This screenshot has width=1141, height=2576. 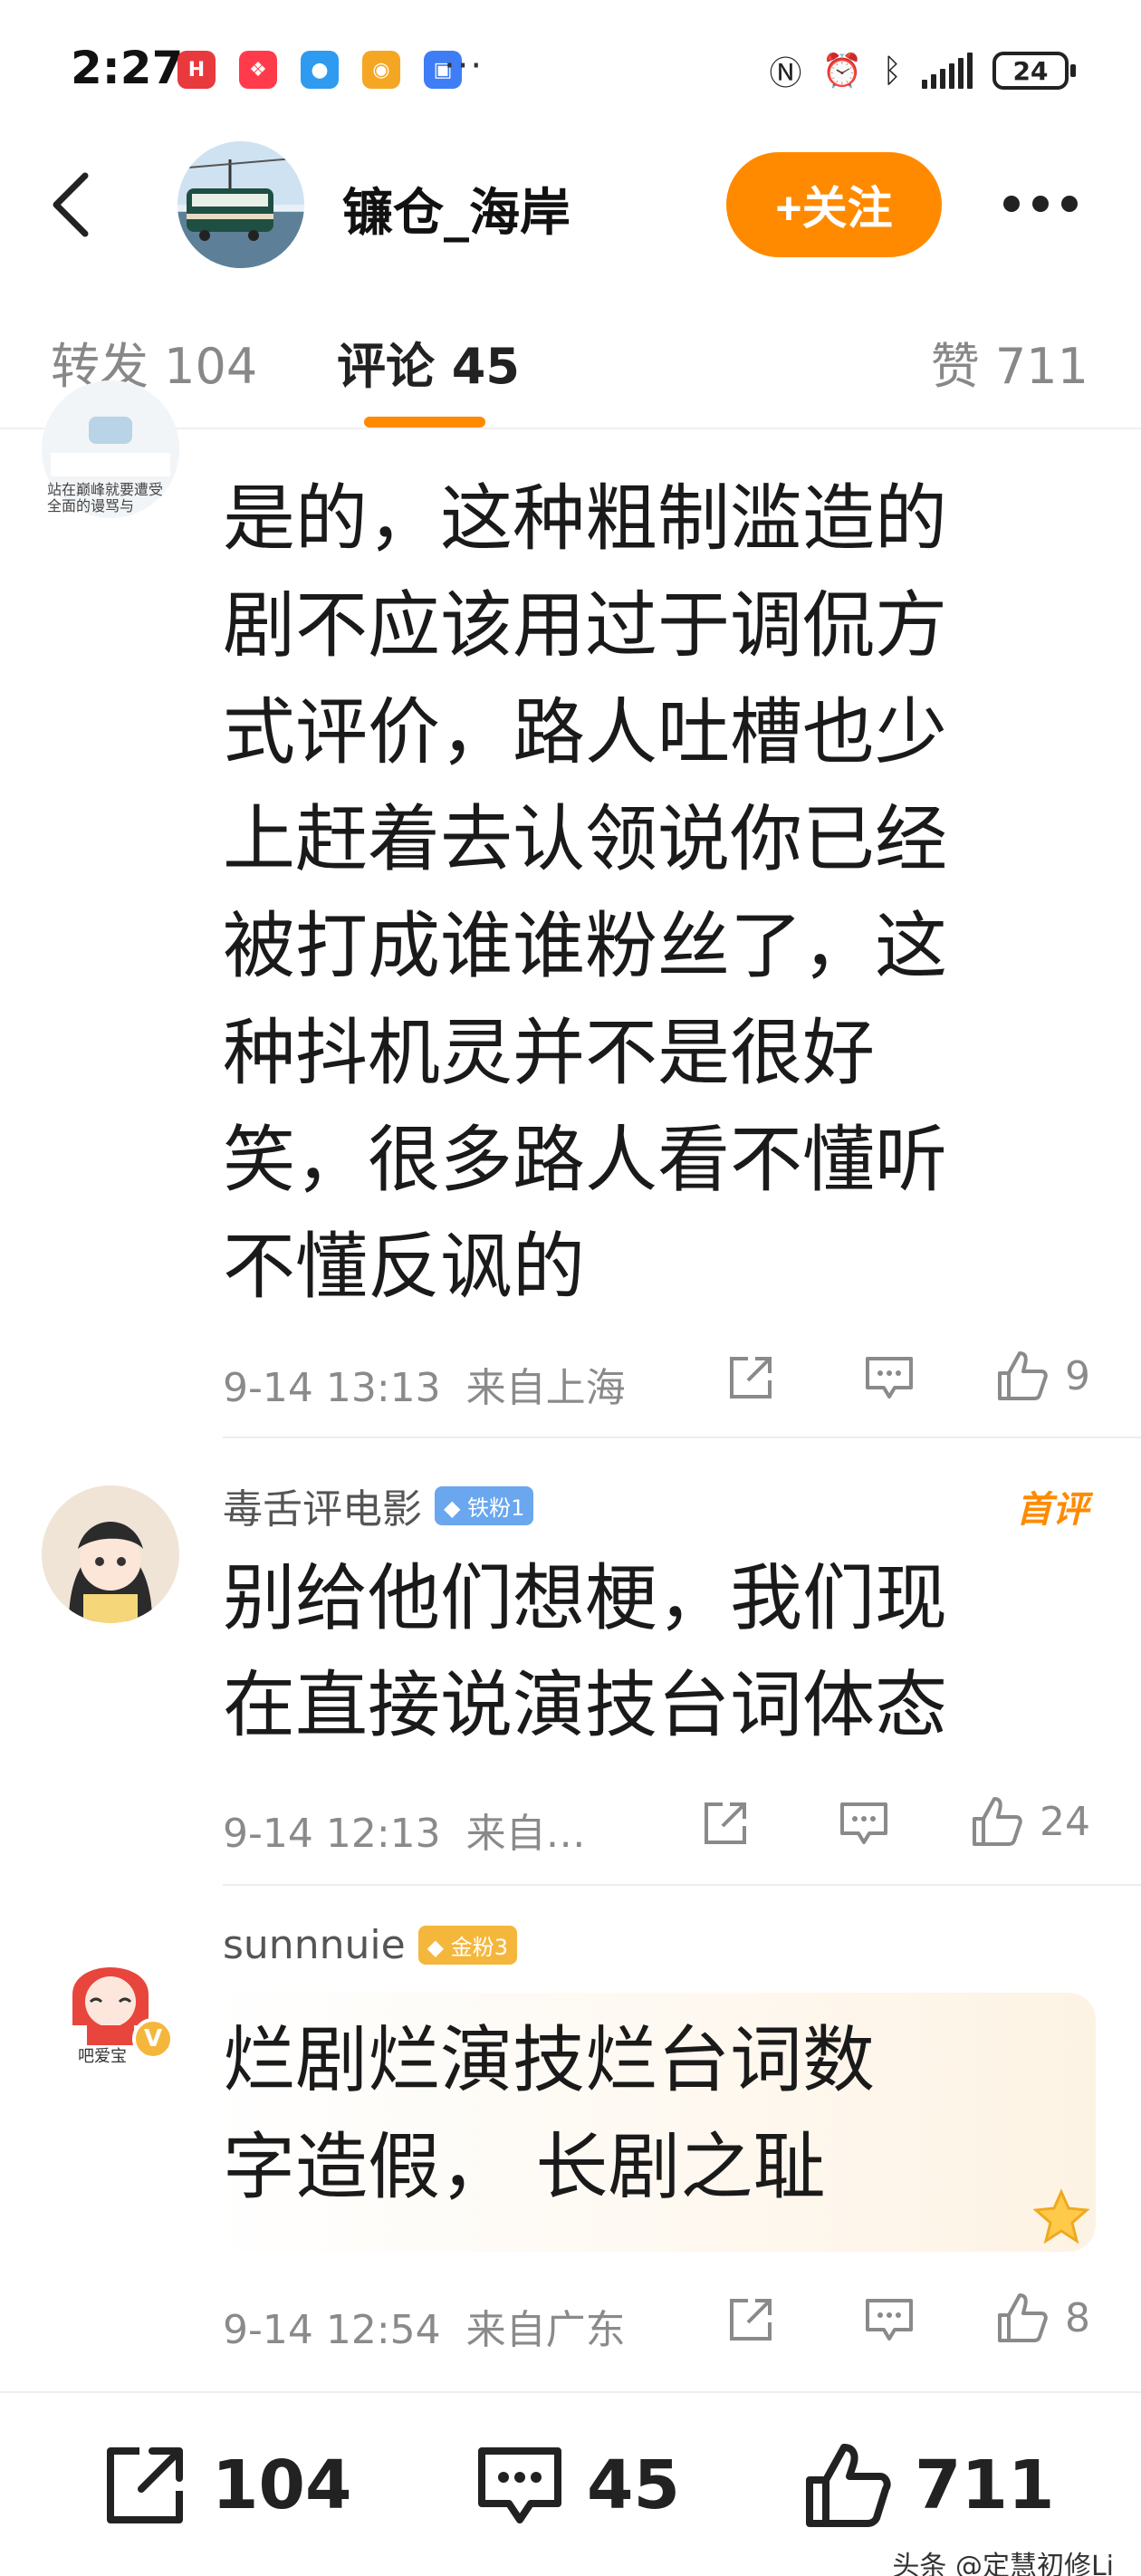 I want to click on comment-line: 字造假， 长剧之耻, so click(x=524, y=2167).